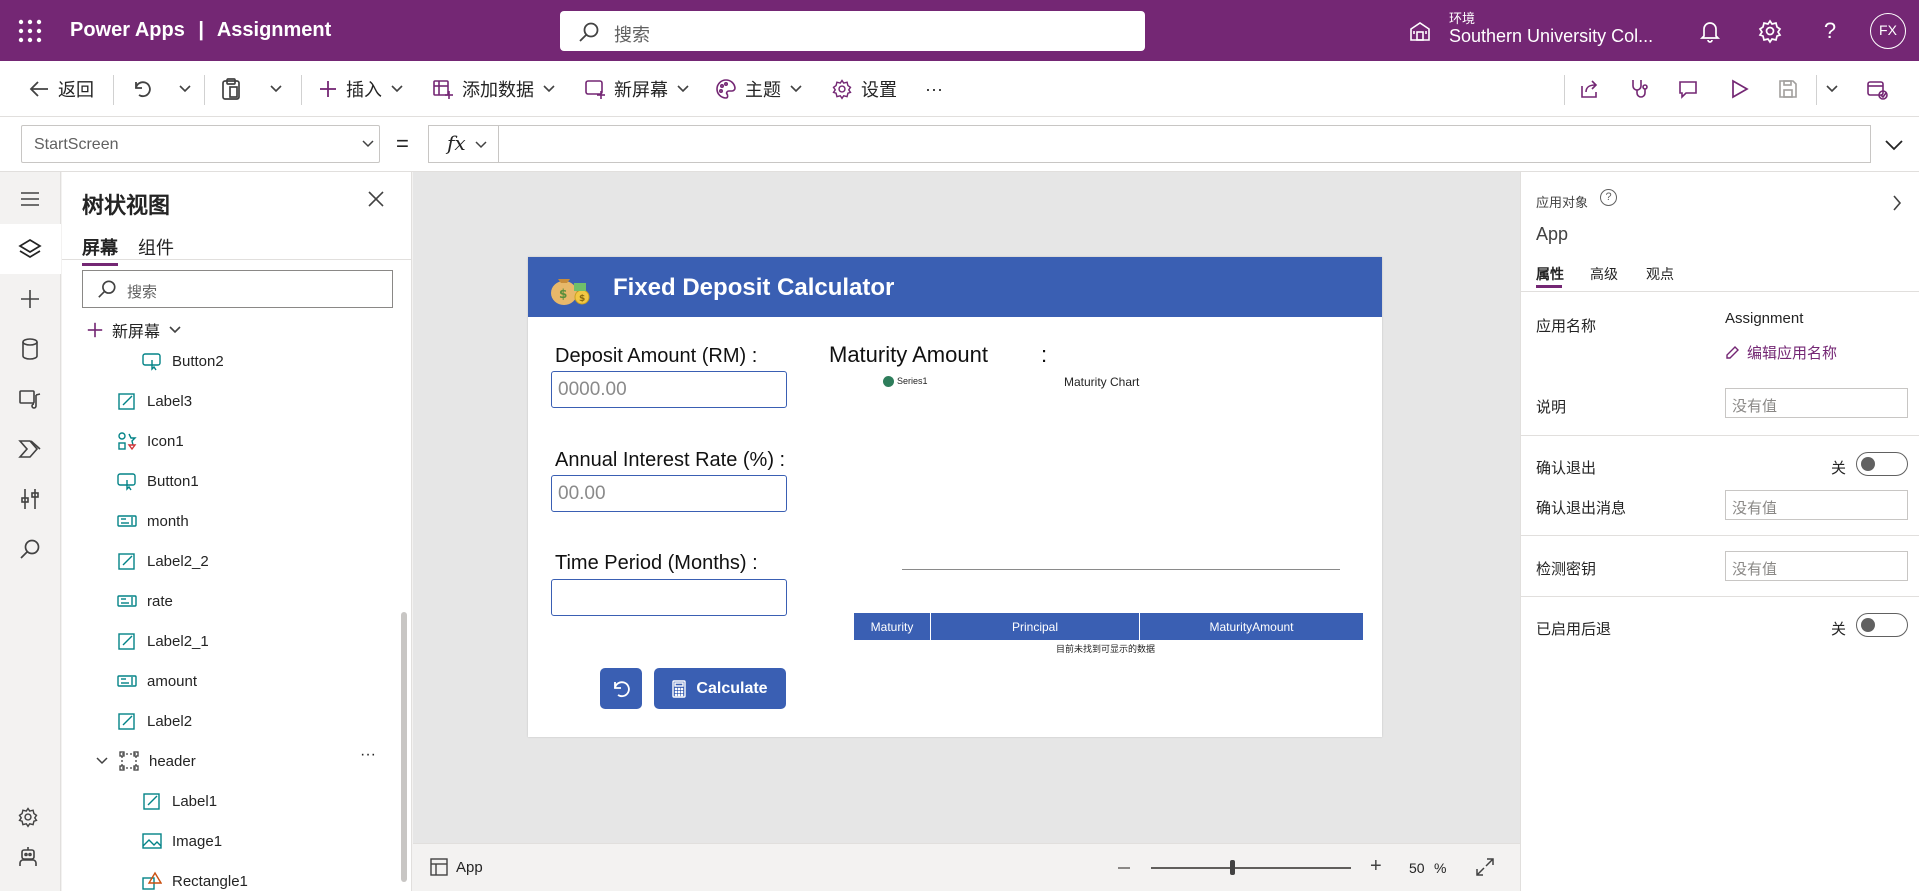 The width and height of the screenshot is (1919, 891). I want to click on calculate-button: Calculate, so click(720, 688).